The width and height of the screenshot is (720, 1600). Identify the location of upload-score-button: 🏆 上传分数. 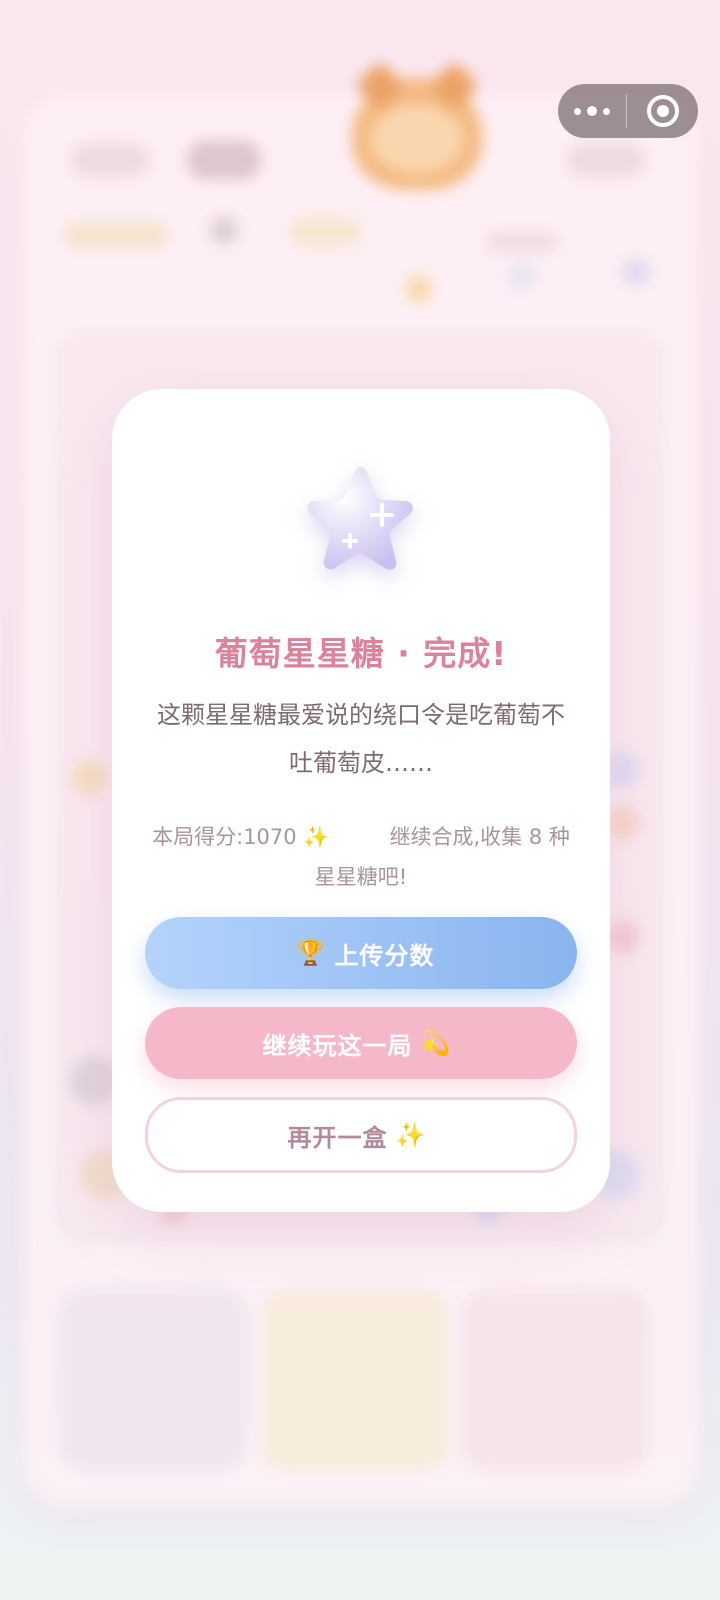
(361, 953).